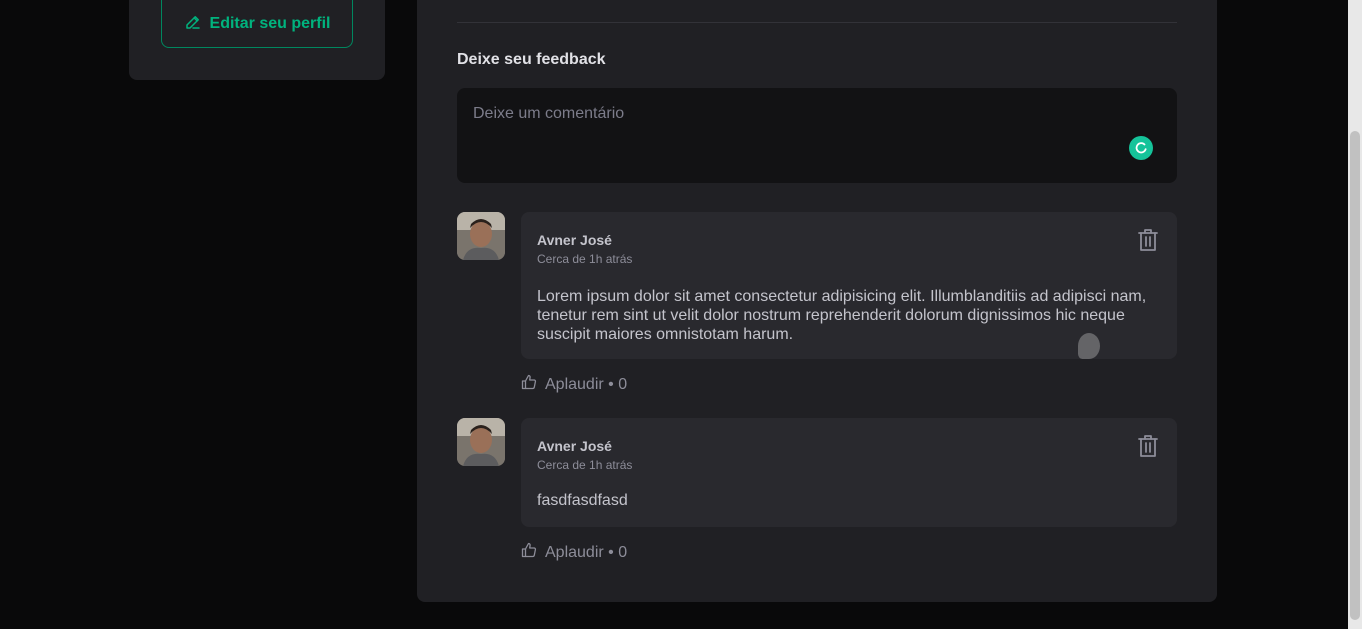 This screenshot has width=1362, height=629. I want to click on pencil-icon, so click(193, 24).